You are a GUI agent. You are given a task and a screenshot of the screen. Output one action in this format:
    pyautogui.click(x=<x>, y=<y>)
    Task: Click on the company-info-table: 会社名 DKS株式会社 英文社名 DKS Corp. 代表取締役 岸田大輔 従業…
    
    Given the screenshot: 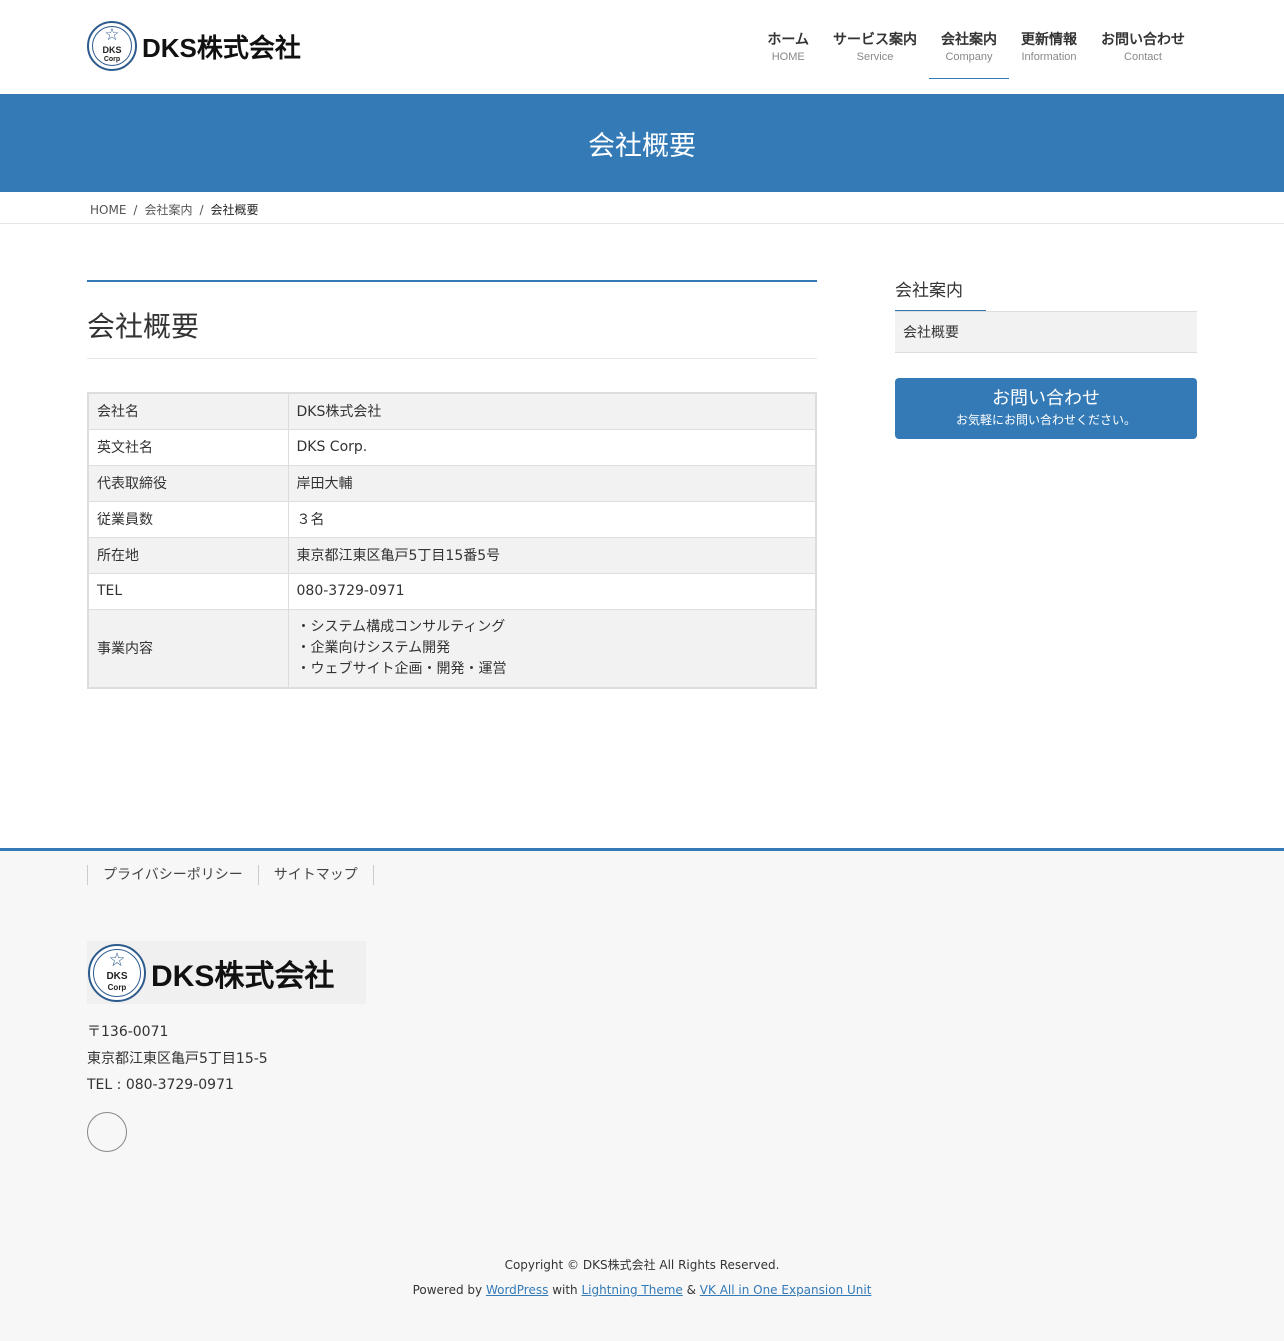 What is the action you would take?
    pyautogui.click(x=452, y=540)
    